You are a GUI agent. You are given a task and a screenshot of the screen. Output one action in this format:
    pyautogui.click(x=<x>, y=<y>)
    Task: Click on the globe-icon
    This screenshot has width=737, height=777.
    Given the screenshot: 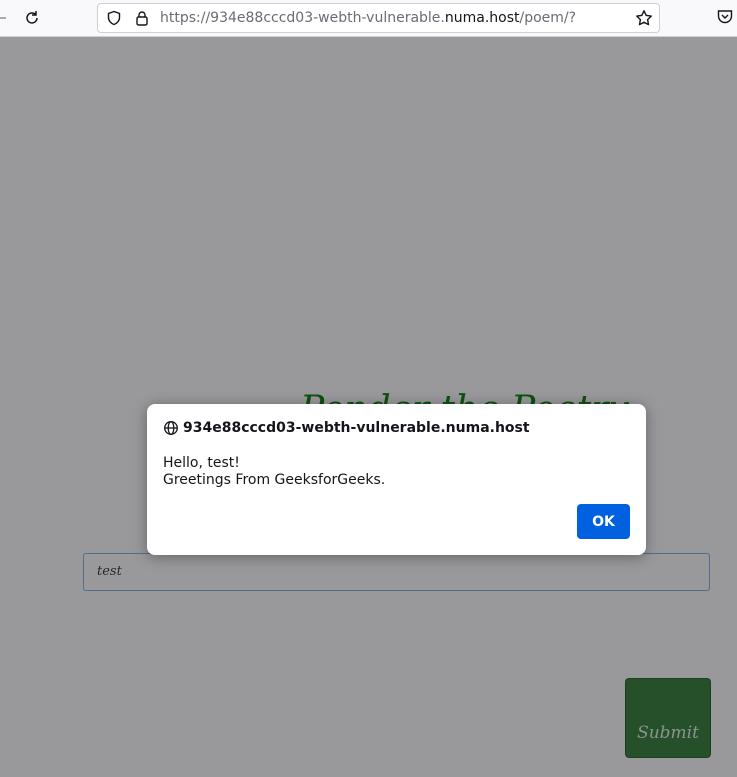 What is the action you would take?
    pyautogui.click(x=171, y=428)
    